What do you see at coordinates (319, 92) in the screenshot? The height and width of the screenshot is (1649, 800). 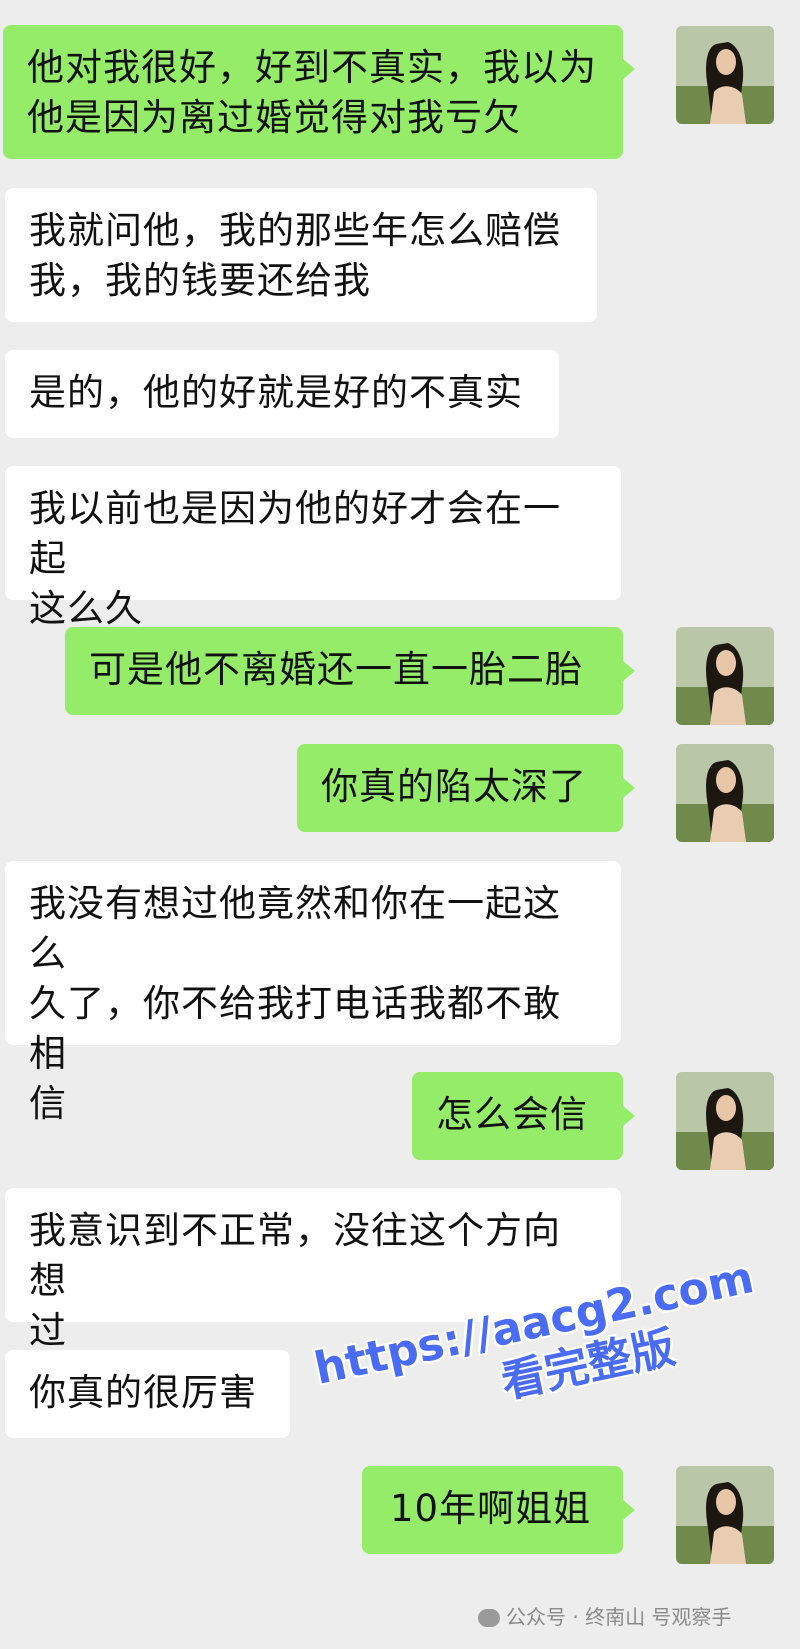 I see `message-bubble-outgoing: 他对我很好，好到不真实，我以为 他是因为离过婚觉得对我亏欠` at bounding box center [319, 92].